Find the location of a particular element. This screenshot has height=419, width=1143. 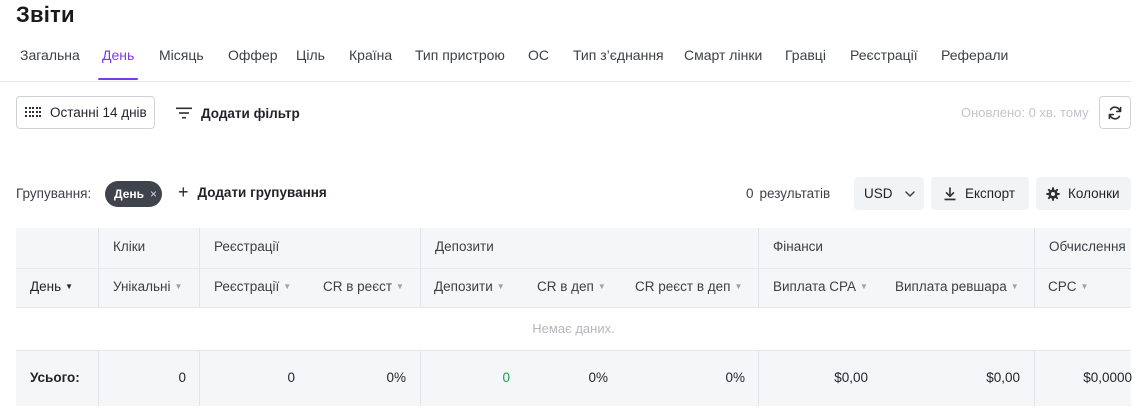

group-header-clicks: Кліки is located at coordinates (129, 246).